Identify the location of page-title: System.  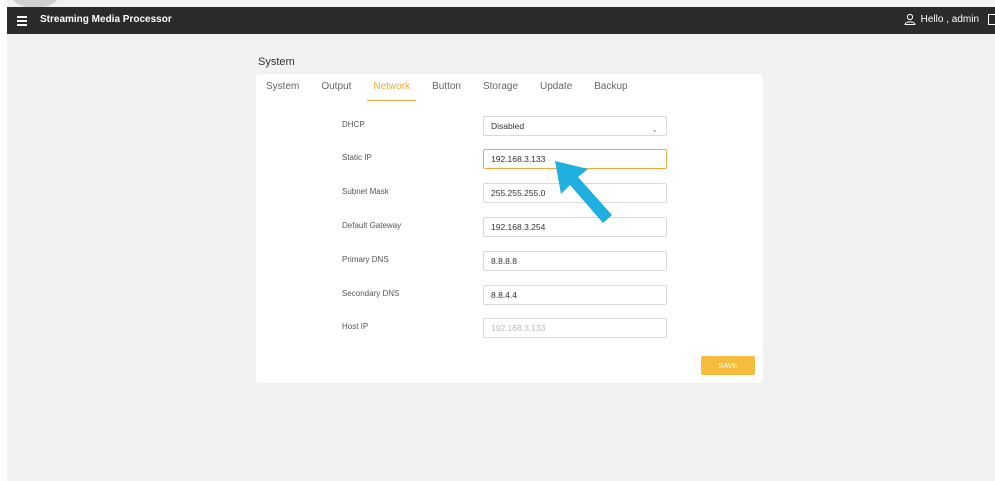
(276, 62).